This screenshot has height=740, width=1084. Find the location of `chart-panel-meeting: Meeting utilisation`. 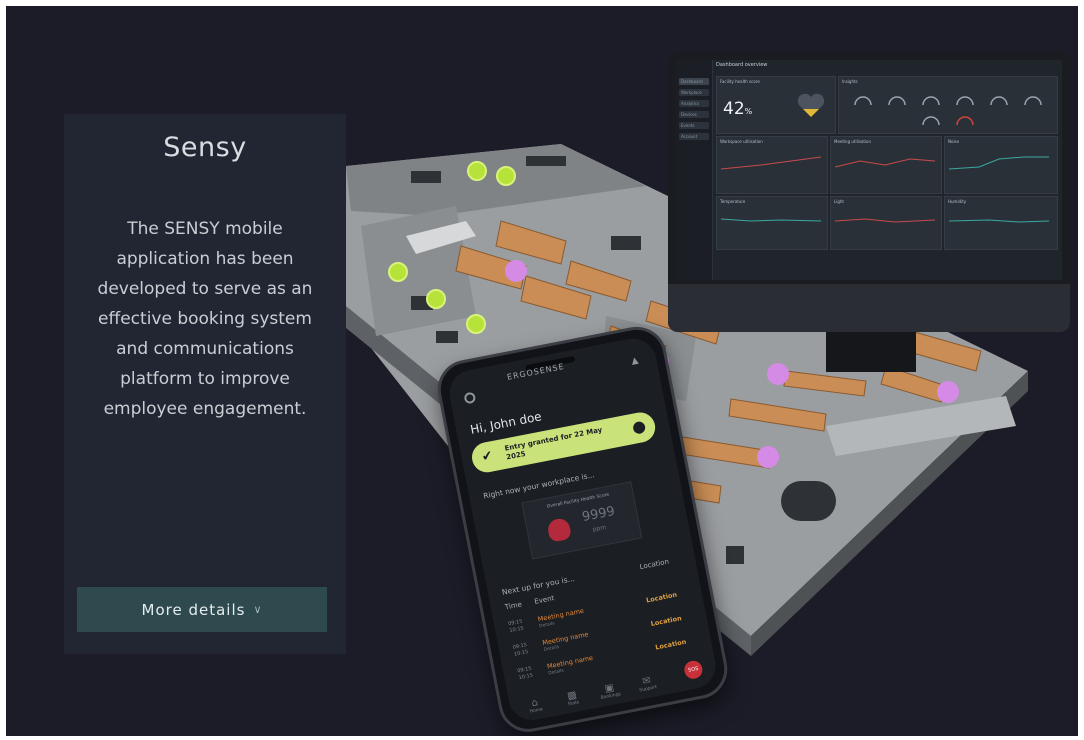

chart-panel-meeting: Meeting utilisation is located at coordinates (886, 165).